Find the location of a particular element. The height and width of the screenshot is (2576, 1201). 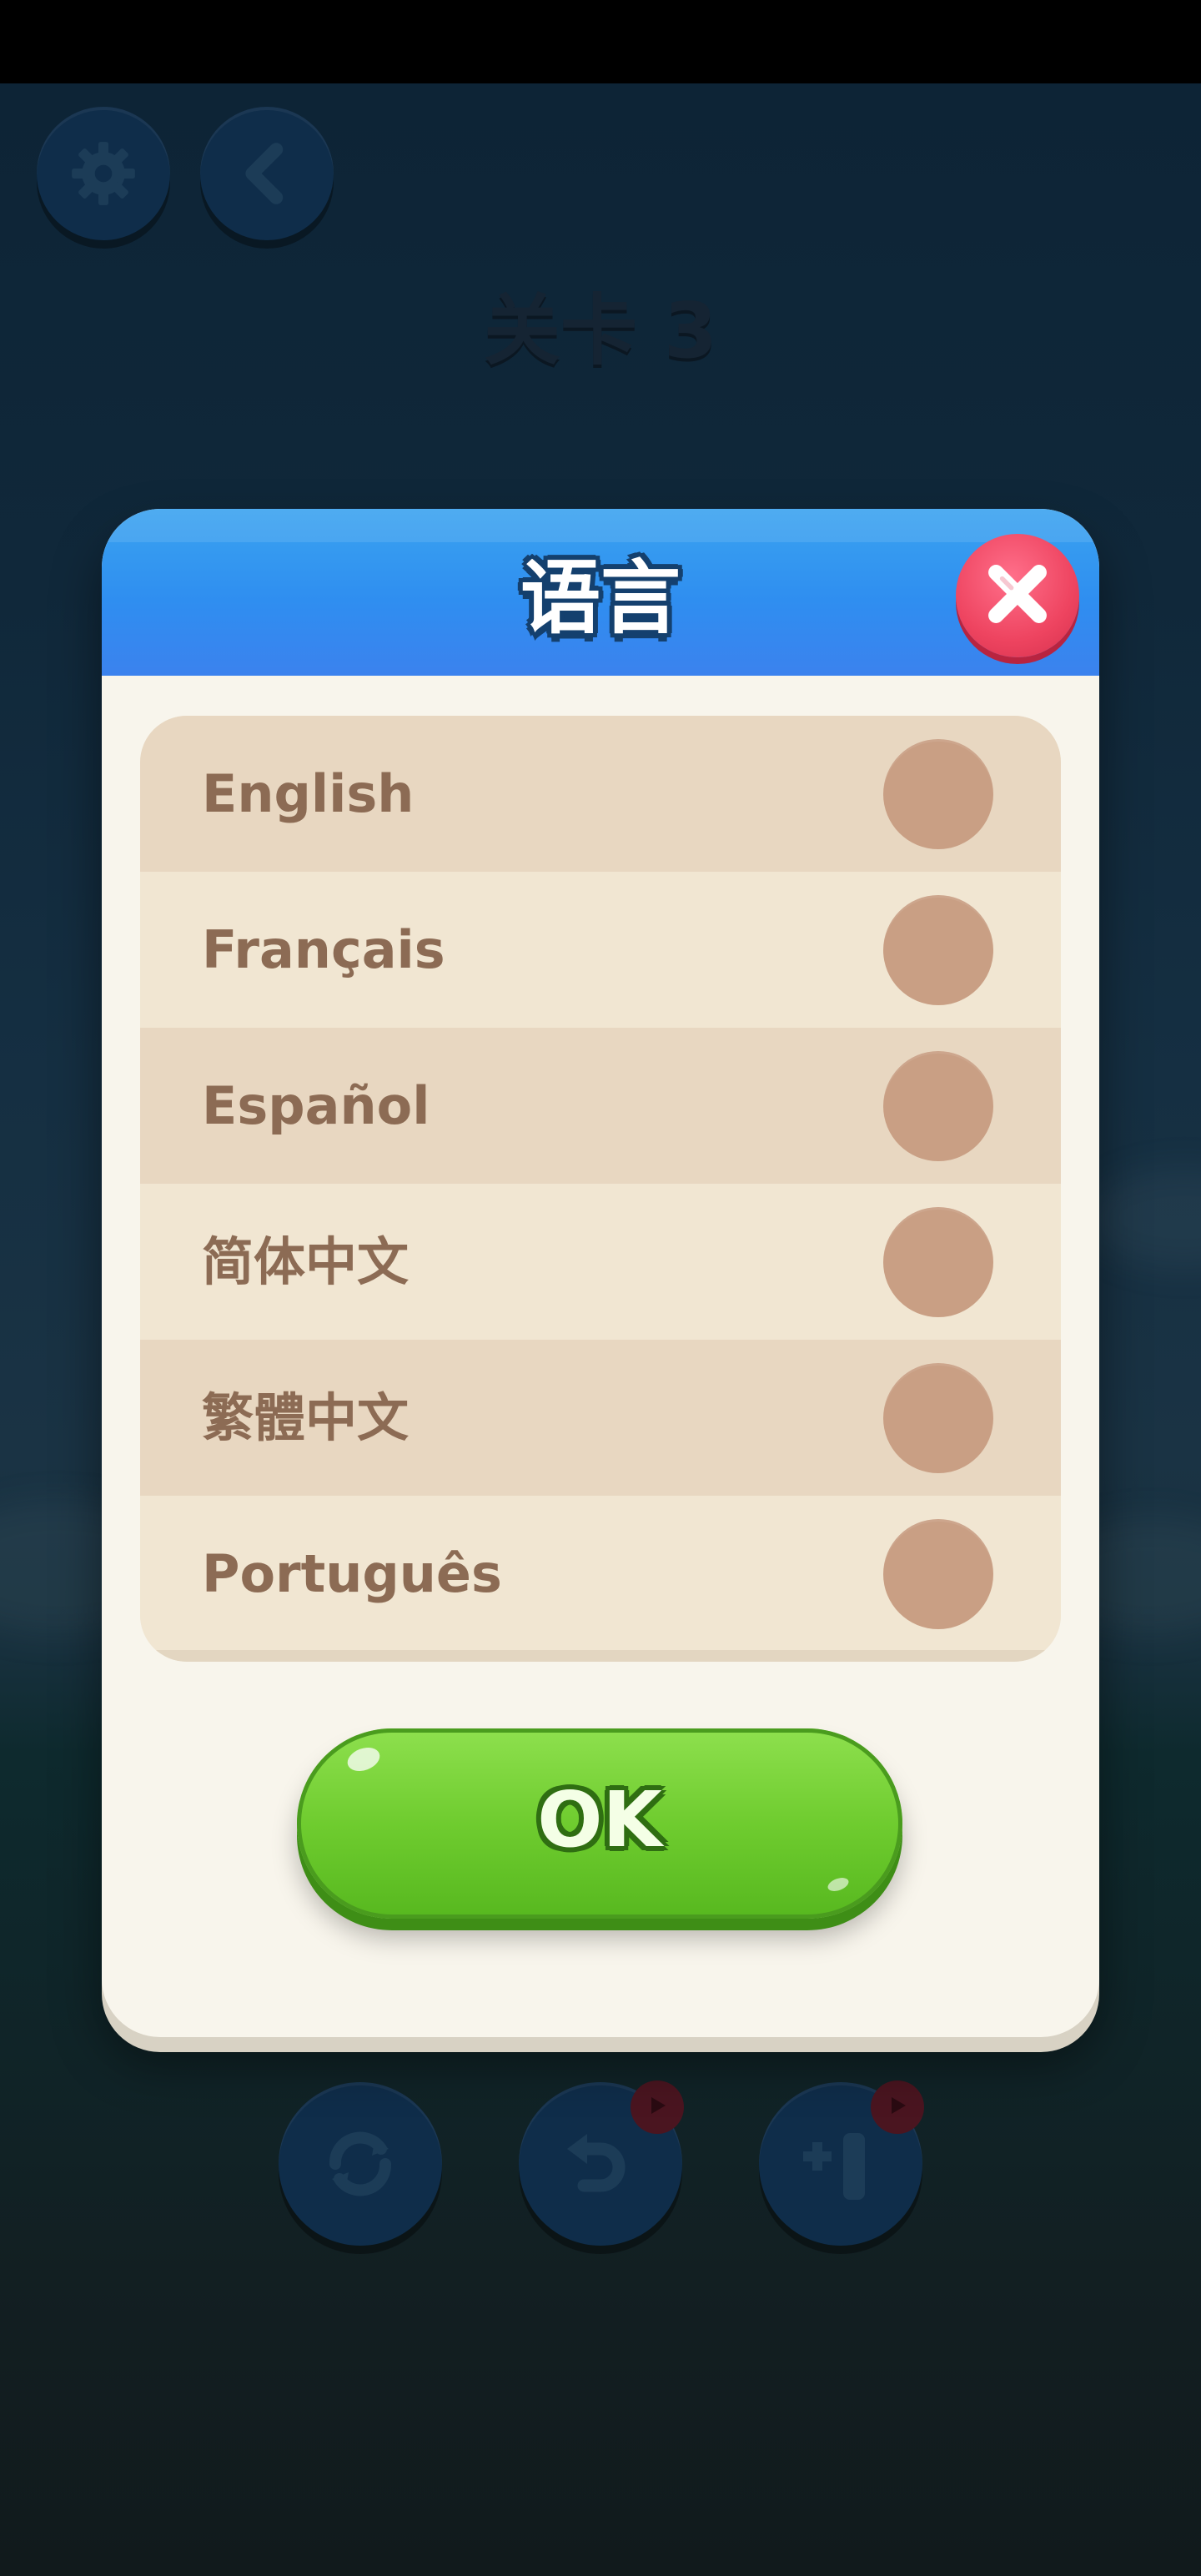

refresh-icon is located at coordinates (361, 2164).